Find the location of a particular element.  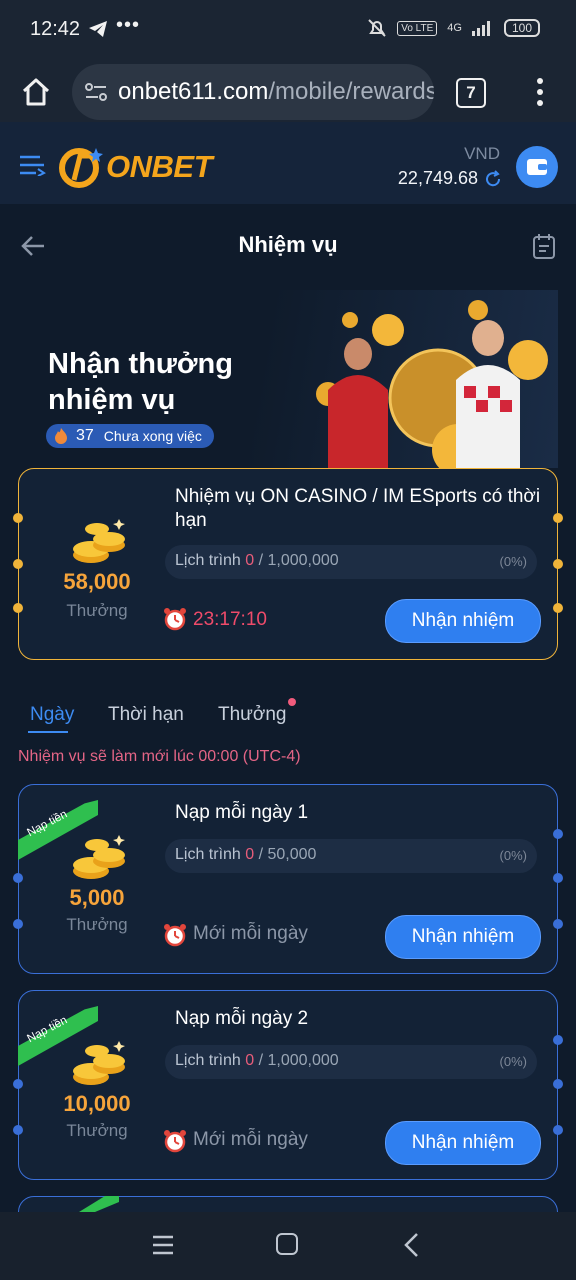

url-path: /mobile/rewards is located at coordinates (351, 91).